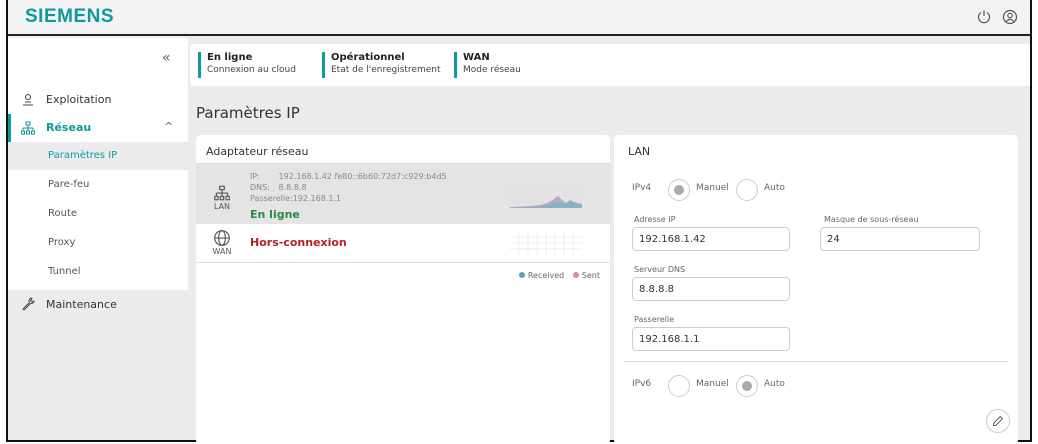  I want to click on subnet-label: Masque de sous-réseau, so click(871, 219).